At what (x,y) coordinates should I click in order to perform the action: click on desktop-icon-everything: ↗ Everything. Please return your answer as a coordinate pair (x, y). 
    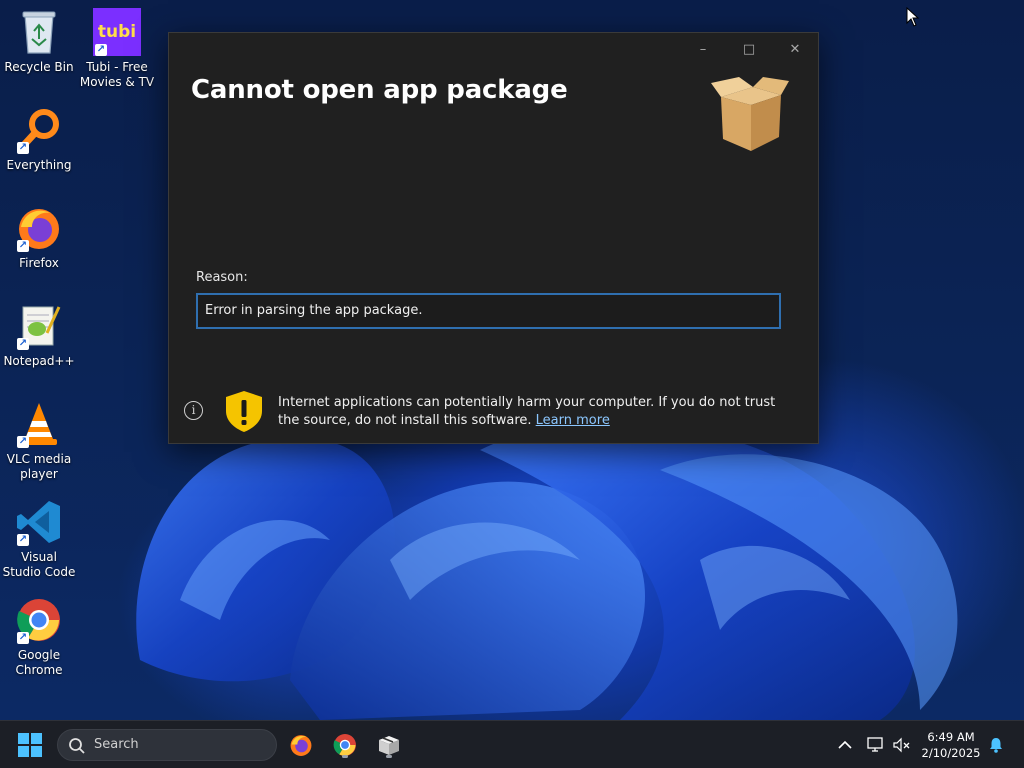
    Looking at the image, I should click on (39, 139).